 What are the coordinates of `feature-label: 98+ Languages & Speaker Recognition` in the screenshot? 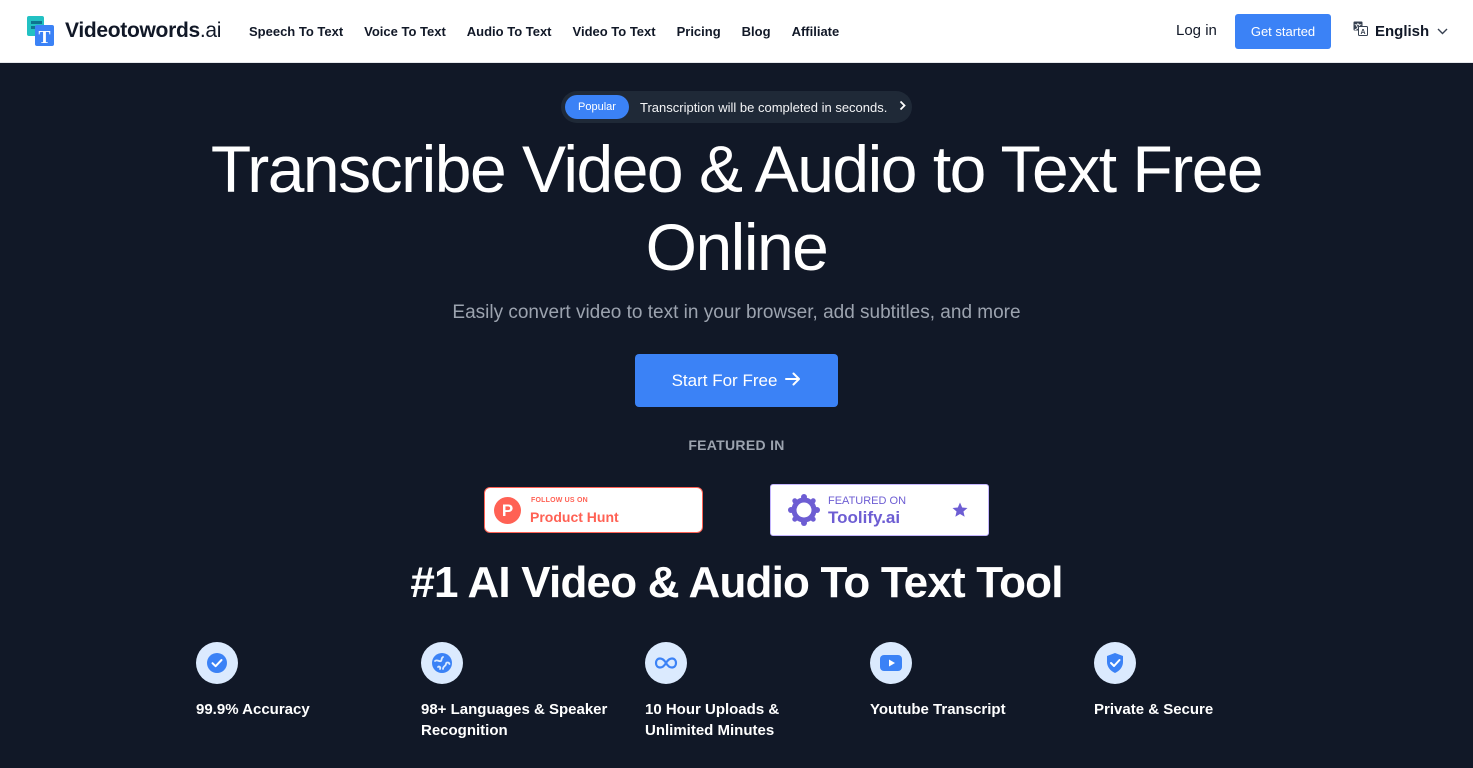 It's located at (514, 720).